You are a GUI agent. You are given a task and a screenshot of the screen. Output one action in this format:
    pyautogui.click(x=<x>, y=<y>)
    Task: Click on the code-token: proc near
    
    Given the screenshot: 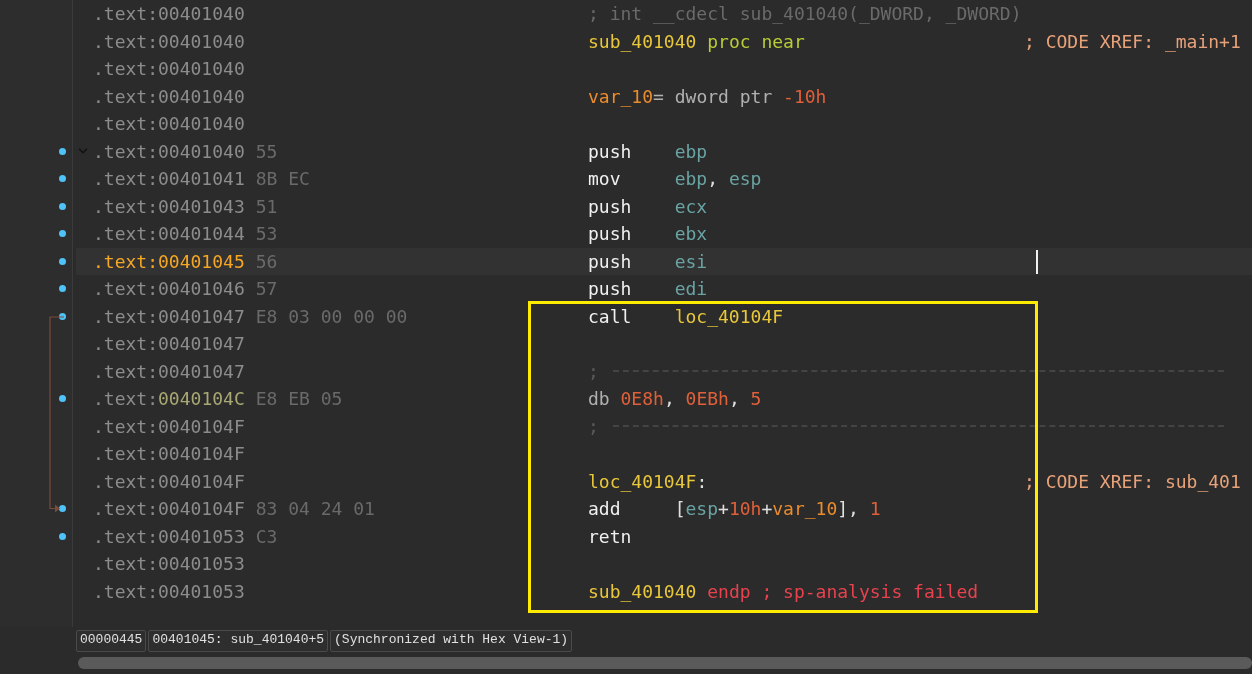 What is the action you would take?
    pyautogui.click(x=755, y=41)
    